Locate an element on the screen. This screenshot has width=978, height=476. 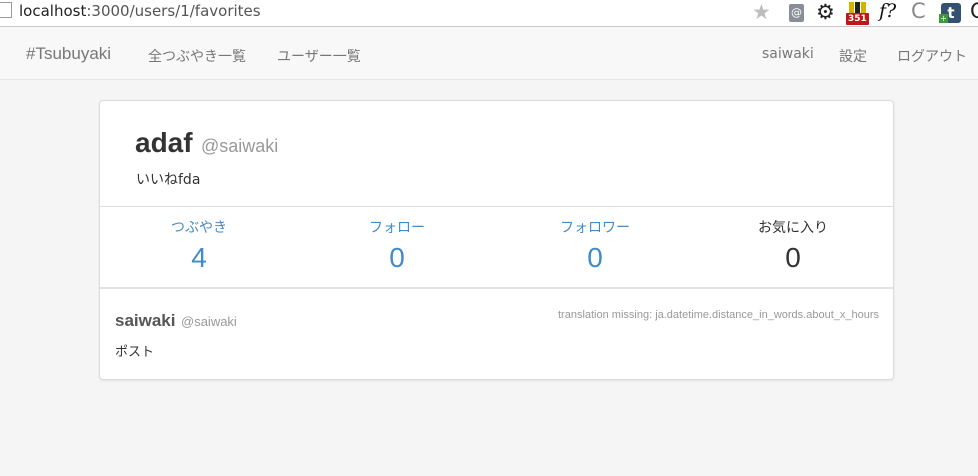
post-author: saiwaki is located at coordinates (145, 321).